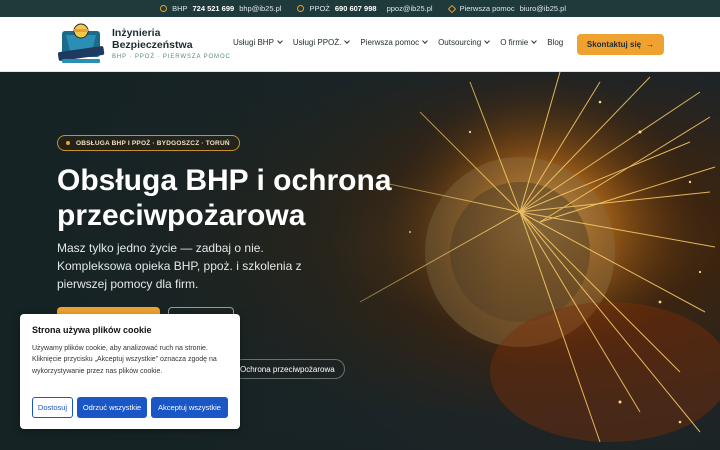 The width and height of the screenshot is (720, 450). What do you see at coordinates (224, 198) in the screenshot?
I see `hero-title: Obsługa BHP i ochrona przeciwpożarowa` at bounding box center [224, 198].